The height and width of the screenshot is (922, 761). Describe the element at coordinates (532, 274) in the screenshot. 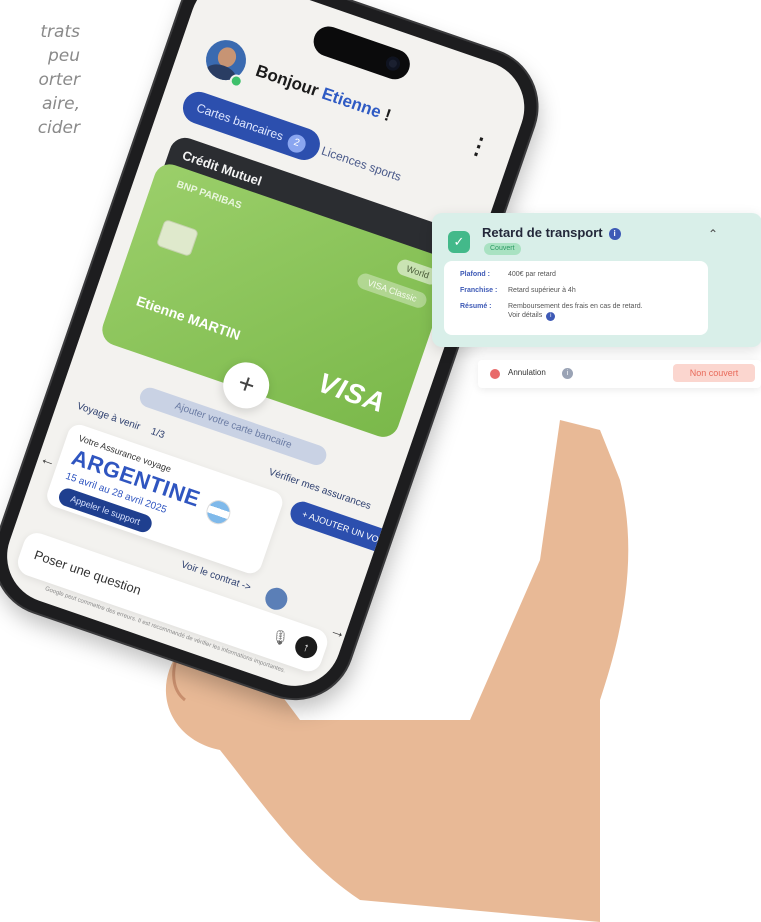

I see `detail-value: 400€ par retard` at that location.